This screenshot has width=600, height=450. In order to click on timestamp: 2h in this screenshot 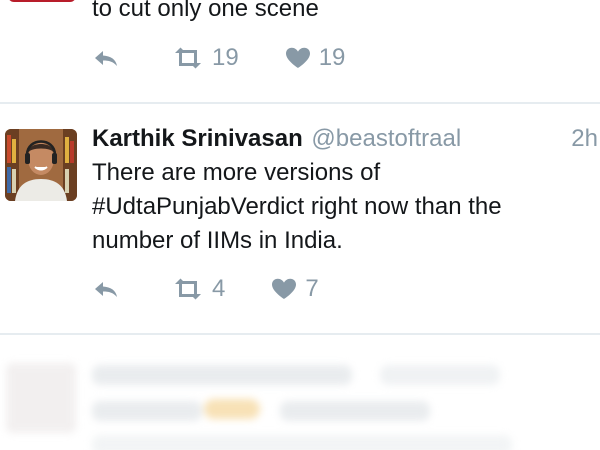, I will do `click(584, 139)`.